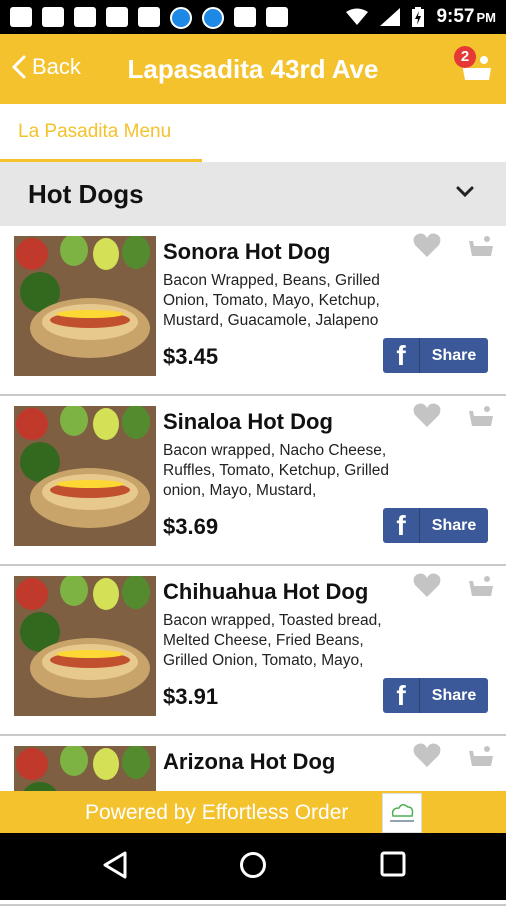  Describe the element at coordinates (191, 696) in the screenshot. I see `item-price: $3.91` at that location.